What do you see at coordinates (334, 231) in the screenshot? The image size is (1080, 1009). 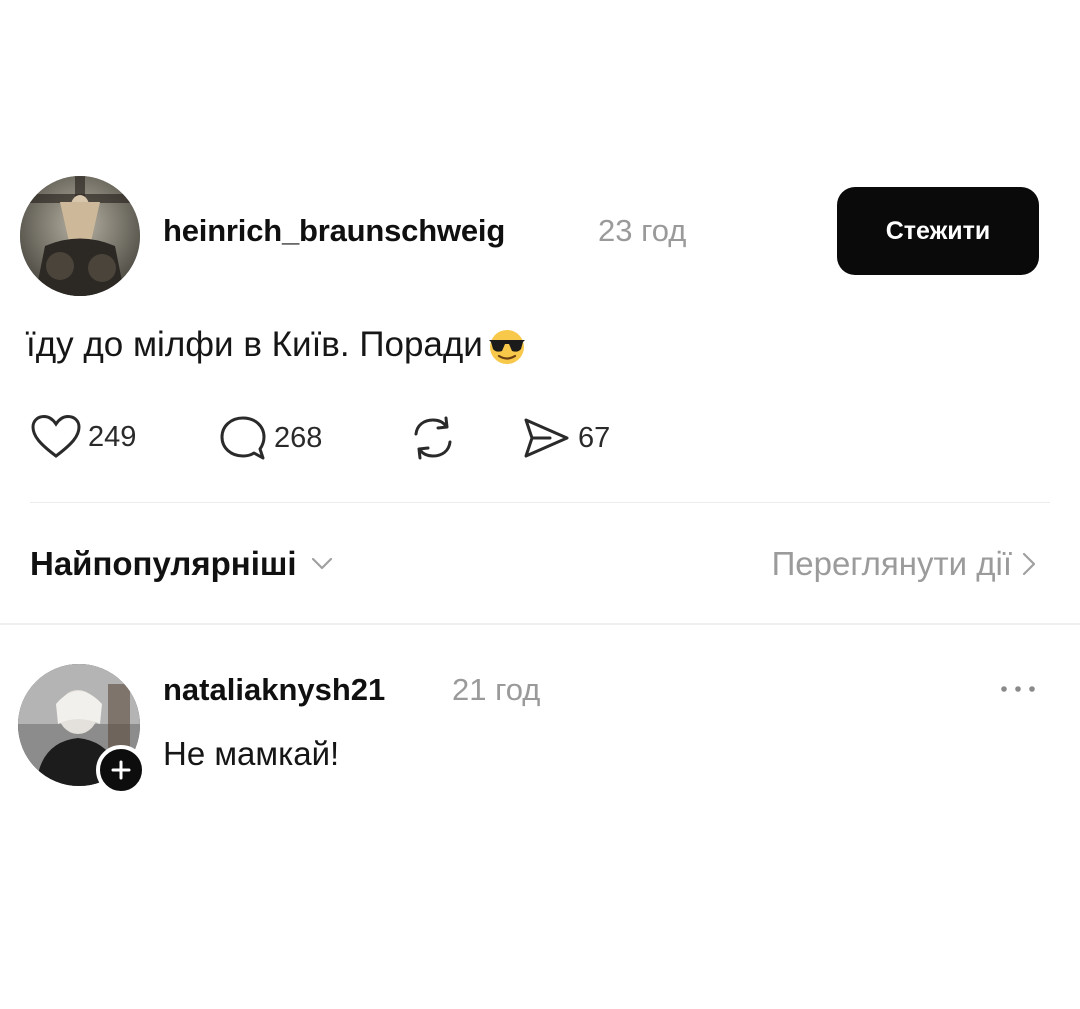 I see `post-author-username: heinrich_braunschweig` at bounding box center [334, 231].